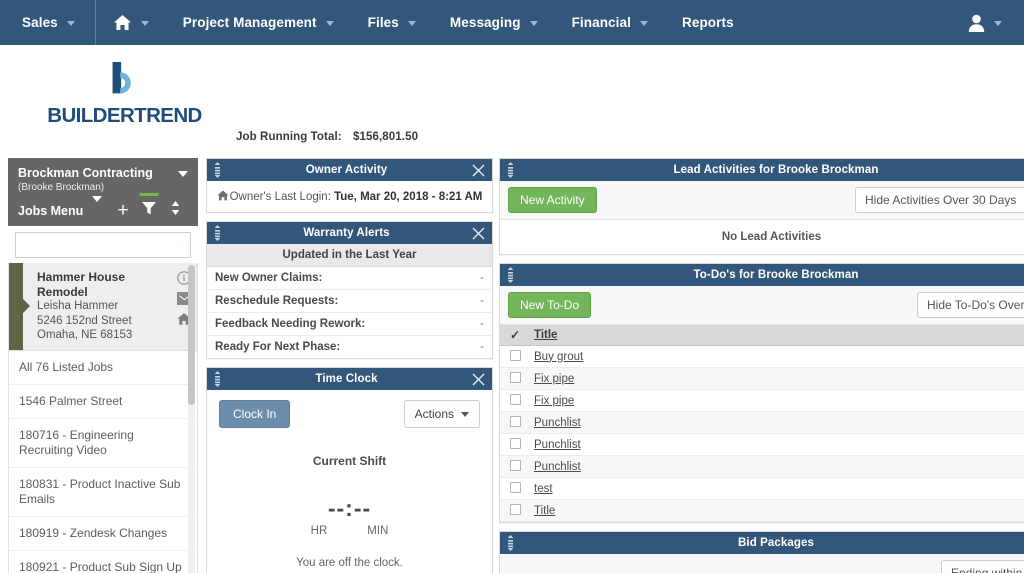  I want to click on search-input, so click(102, 245).